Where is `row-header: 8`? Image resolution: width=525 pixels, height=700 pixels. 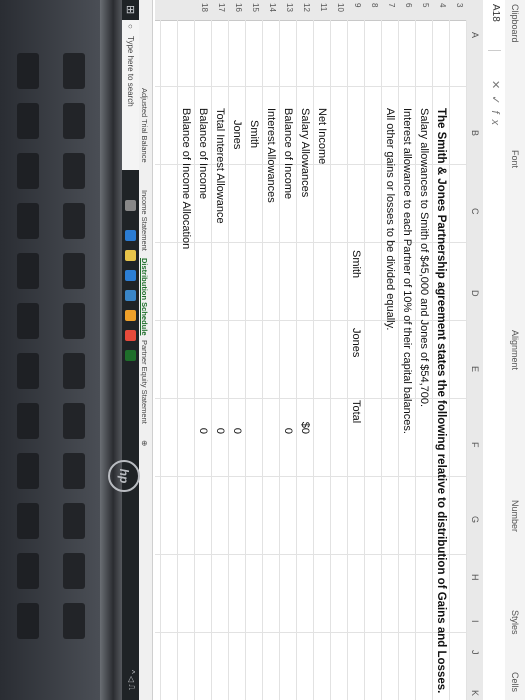
row-header: 8 is located at coordinates (374, 5).